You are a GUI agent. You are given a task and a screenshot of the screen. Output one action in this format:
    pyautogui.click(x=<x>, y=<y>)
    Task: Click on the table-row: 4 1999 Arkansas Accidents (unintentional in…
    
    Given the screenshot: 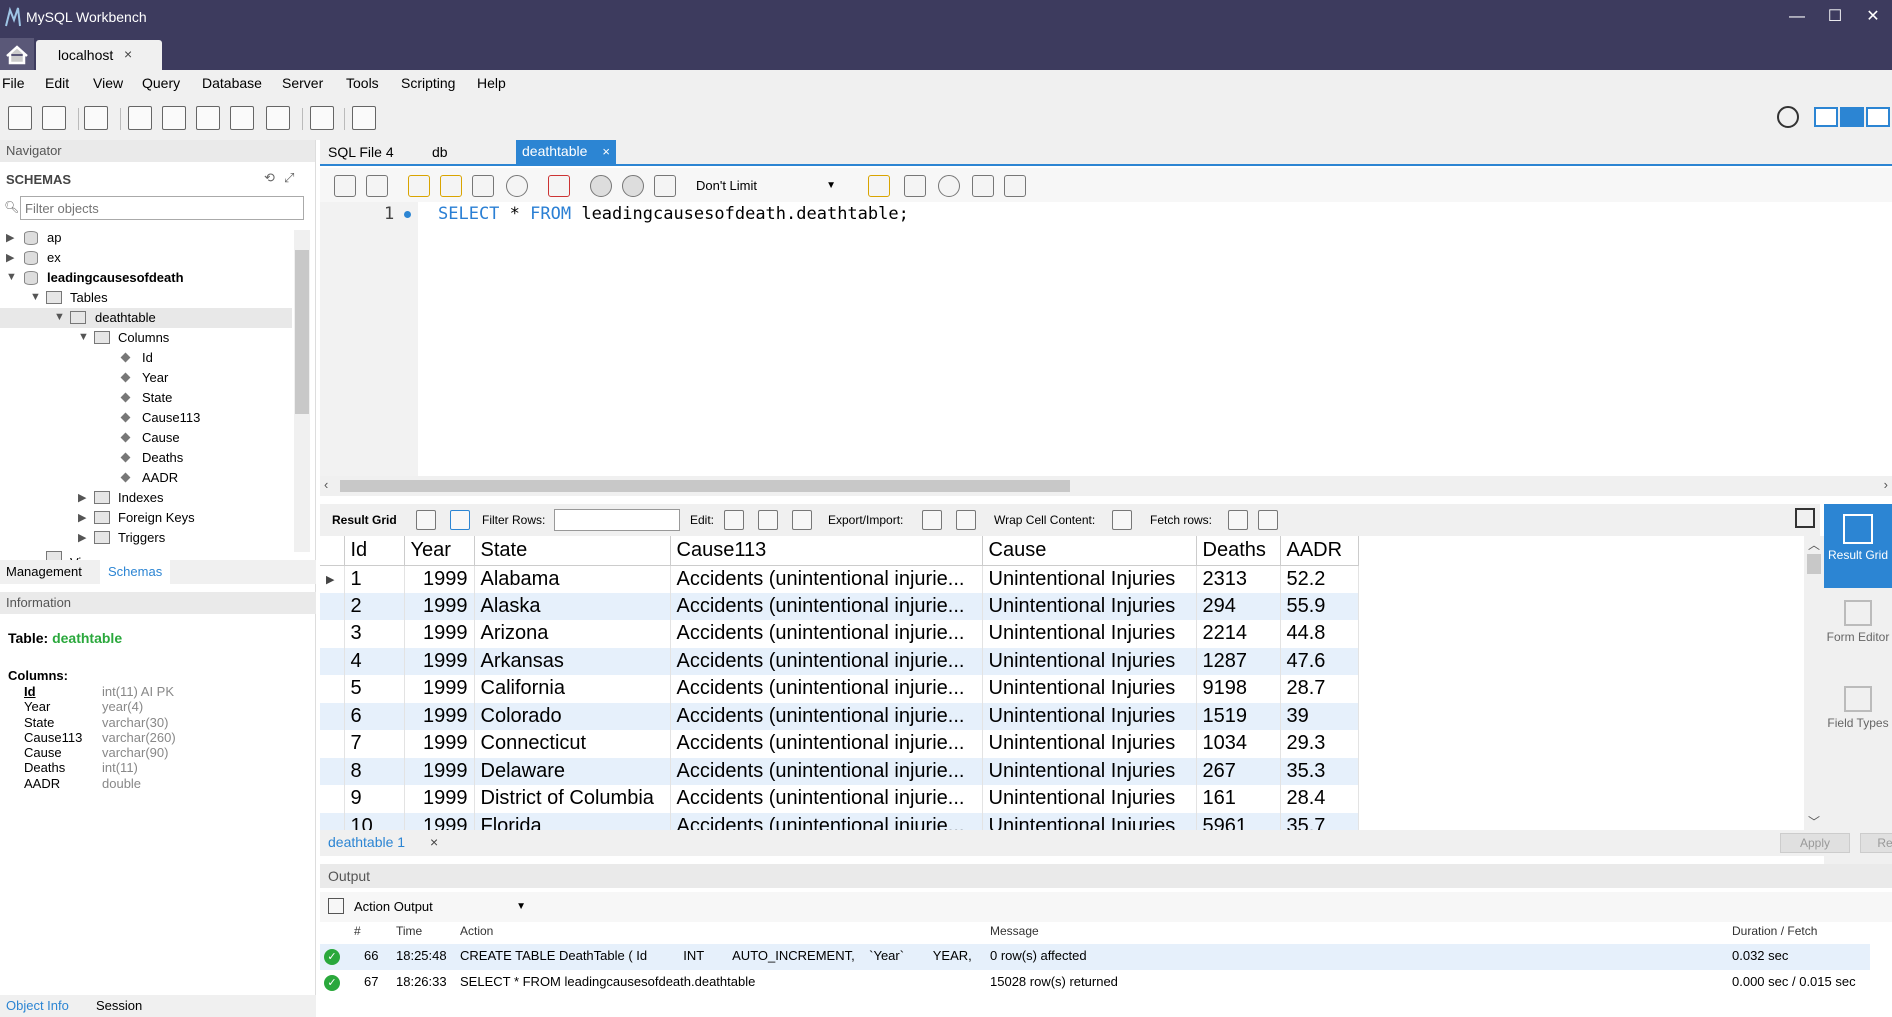 What is the action you would take?
    pyautogui.click(x=839, y=661)
    